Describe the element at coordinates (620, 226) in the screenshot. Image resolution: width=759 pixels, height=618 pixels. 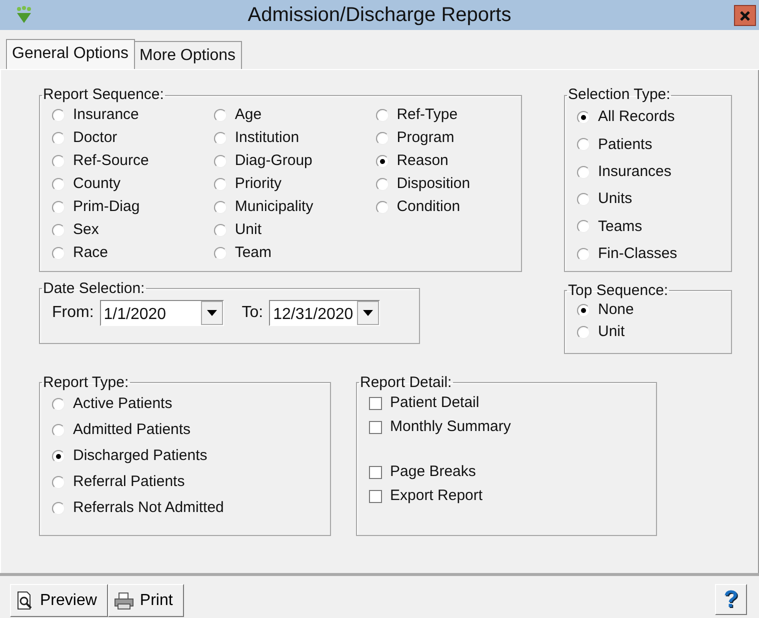
I see `option-label: Teams` at that location.